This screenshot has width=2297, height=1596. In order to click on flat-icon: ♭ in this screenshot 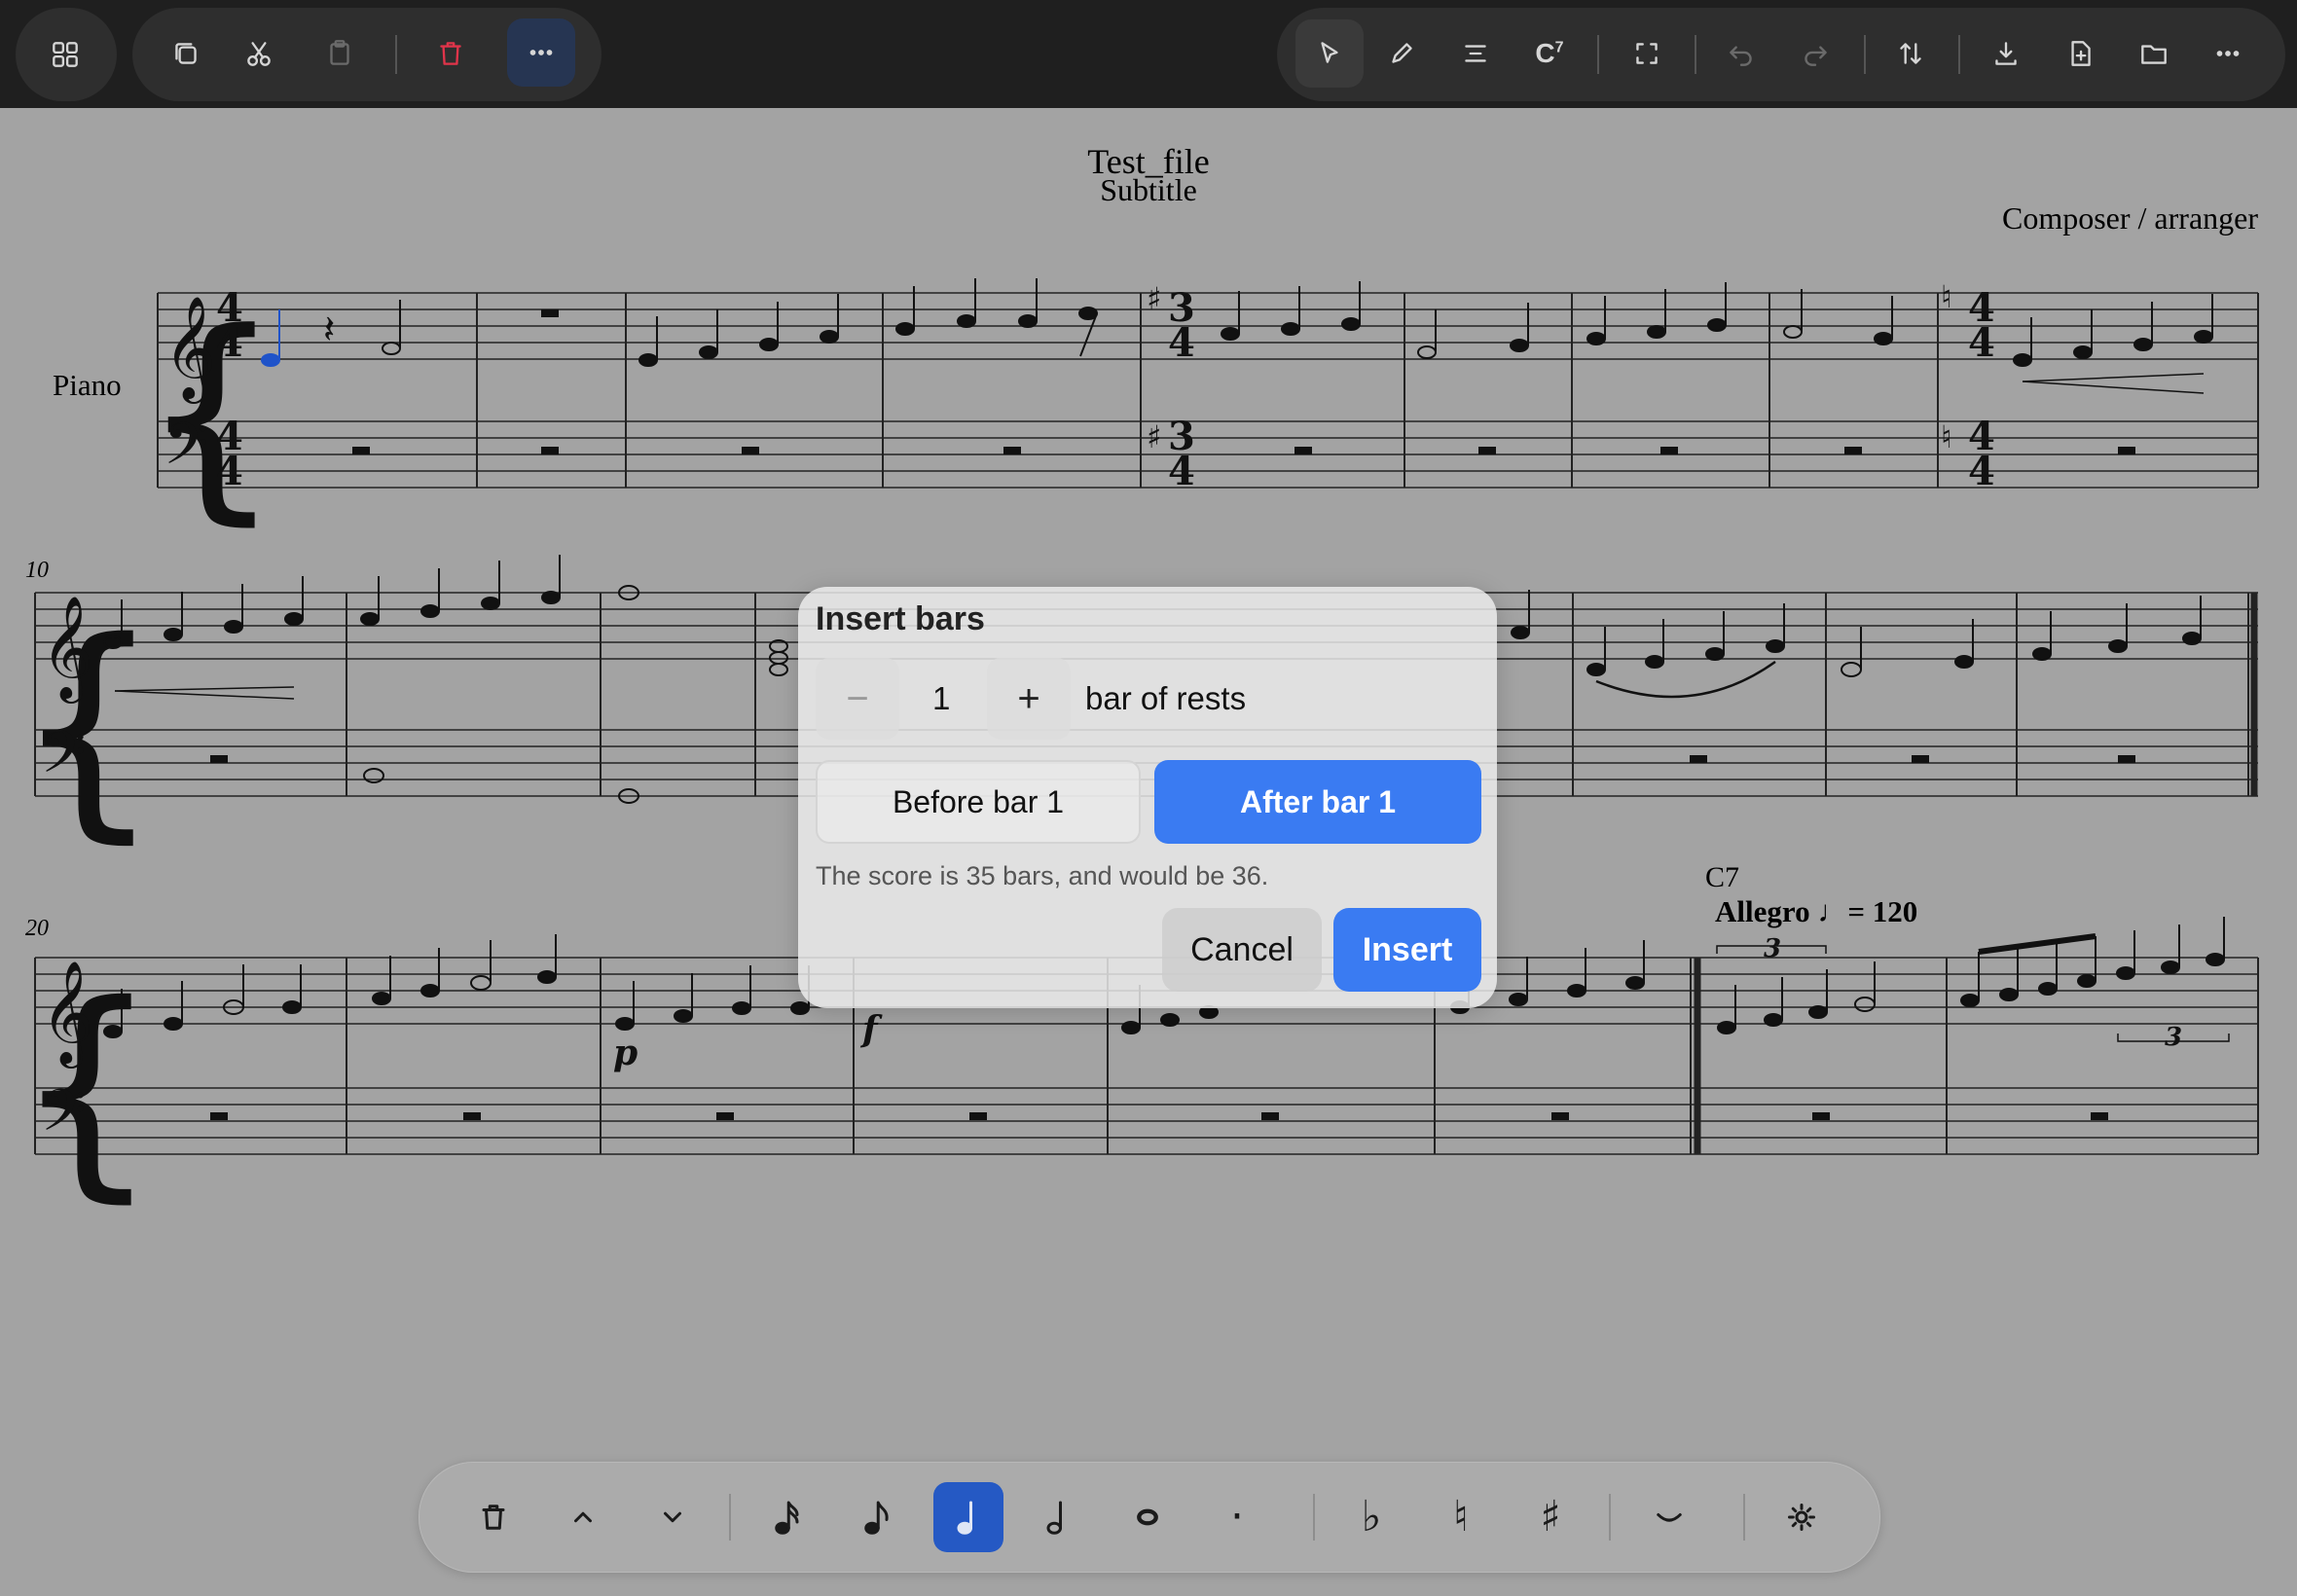, I will do `click(1371, 1517)`.